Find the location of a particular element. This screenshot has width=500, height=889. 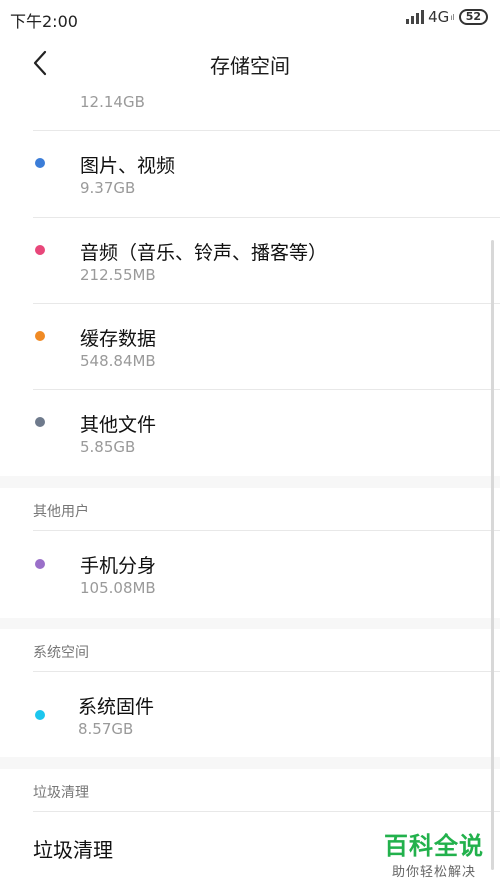

section-header: 垃圾清理 is located at coordinates (61, 793).